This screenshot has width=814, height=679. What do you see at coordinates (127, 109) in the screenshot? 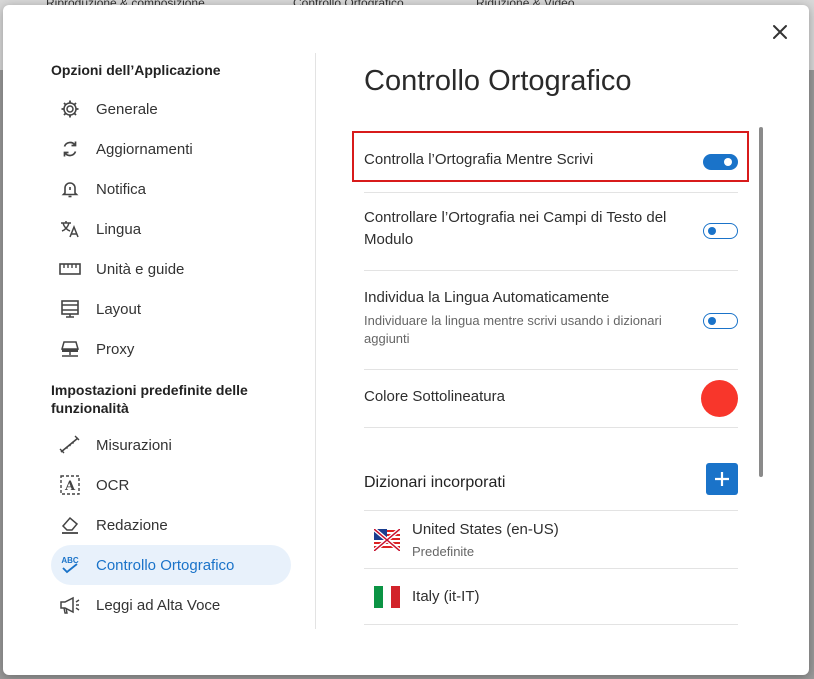
I see `sidebar-item-label: Generale` at bounding box center [127, 109].